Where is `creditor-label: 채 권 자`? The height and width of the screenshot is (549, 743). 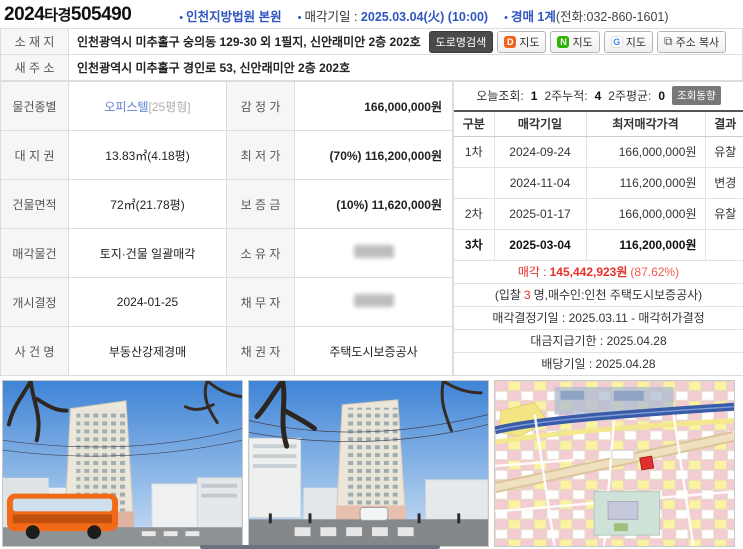 creditor-label: 채 권 자 is located at coordinates (260, 351).